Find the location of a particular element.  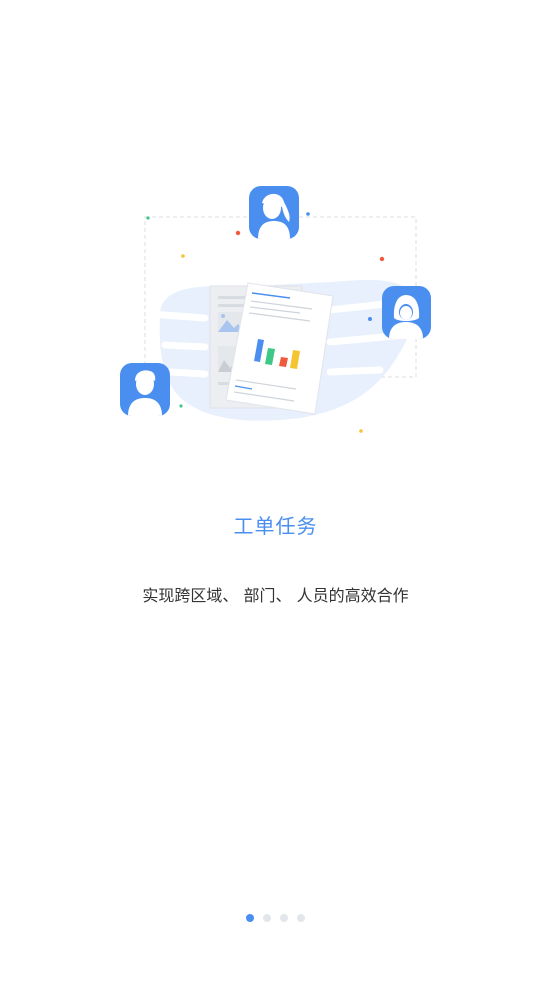

onboarding-subtitle: 实现跨区域、 部门、 人员的高效合作 is located at coordinates (275, 595).